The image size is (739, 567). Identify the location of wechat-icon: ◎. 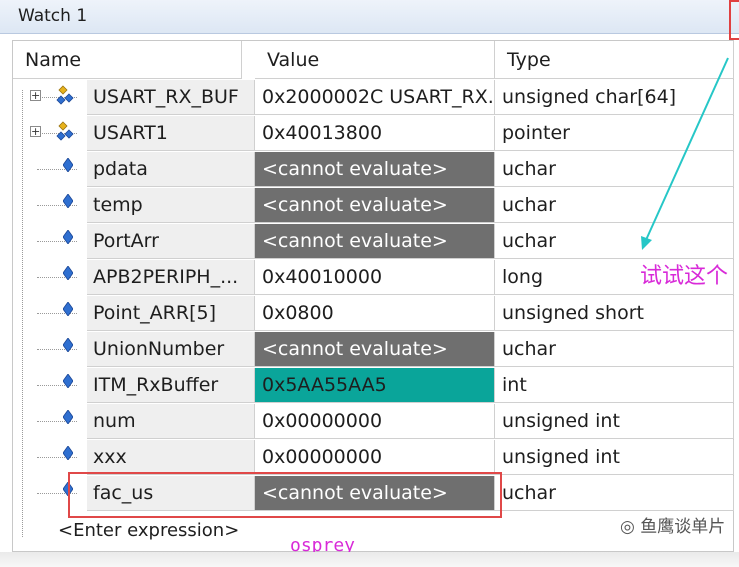
(630, 527).